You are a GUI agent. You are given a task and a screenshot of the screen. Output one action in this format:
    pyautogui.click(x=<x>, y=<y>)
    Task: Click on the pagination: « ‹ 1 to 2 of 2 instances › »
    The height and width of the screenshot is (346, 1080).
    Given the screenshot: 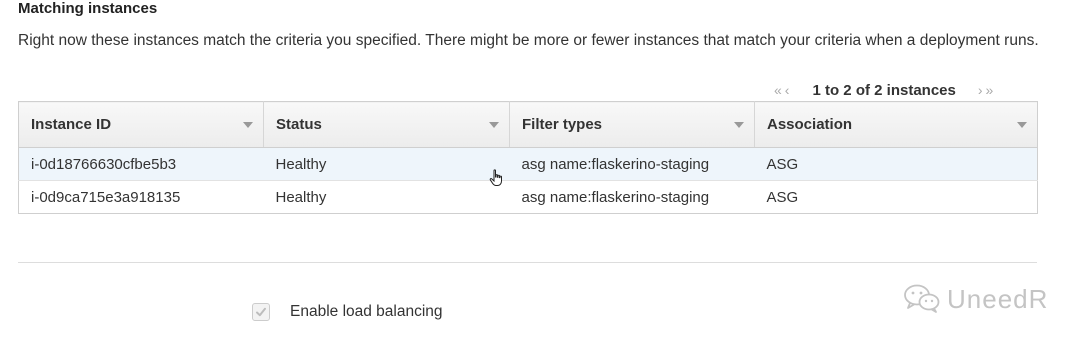 What is the action you would take?
    pyautogui.click(x=900, y=90)
    